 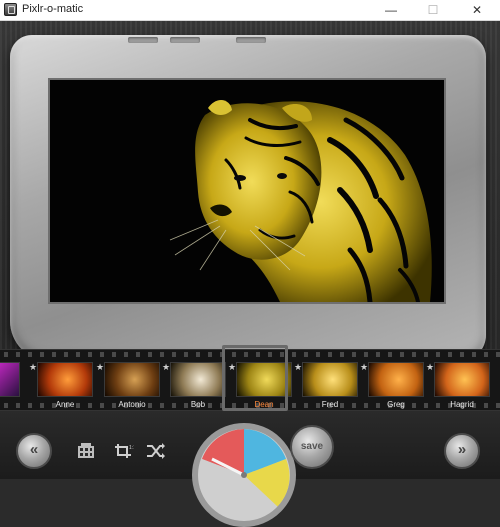 I want to click on filter-label: Hagrid, so click(x=462, y=404).